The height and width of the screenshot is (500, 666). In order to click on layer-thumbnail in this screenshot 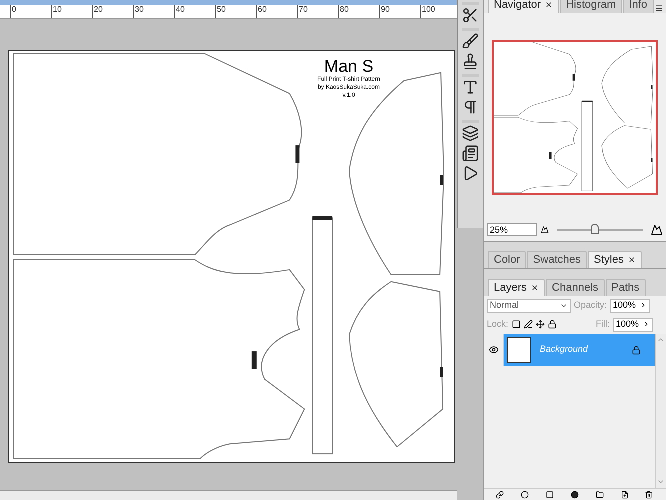, I will do `click(519, 350)`.